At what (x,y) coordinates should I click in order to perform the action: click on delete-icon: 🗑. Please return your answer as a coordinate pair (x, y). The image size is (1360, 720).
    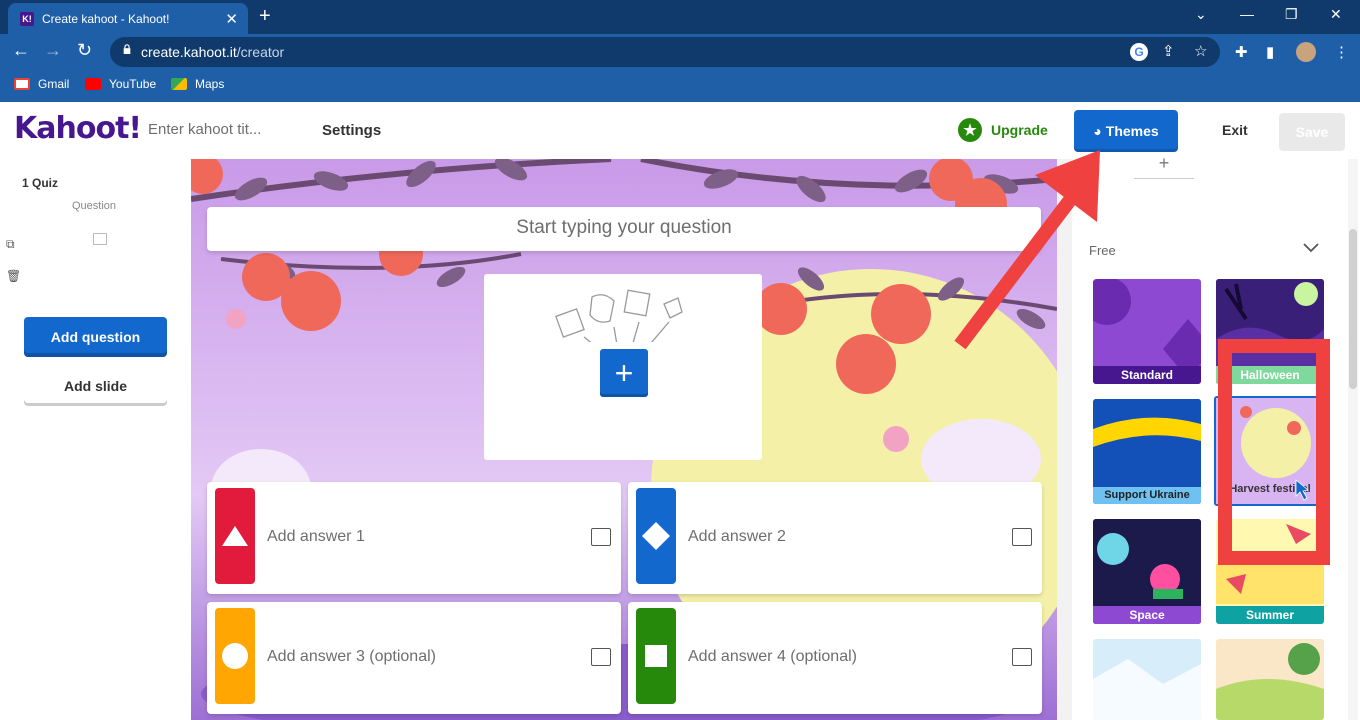
    Looking at the image, I should click on (13, 276).